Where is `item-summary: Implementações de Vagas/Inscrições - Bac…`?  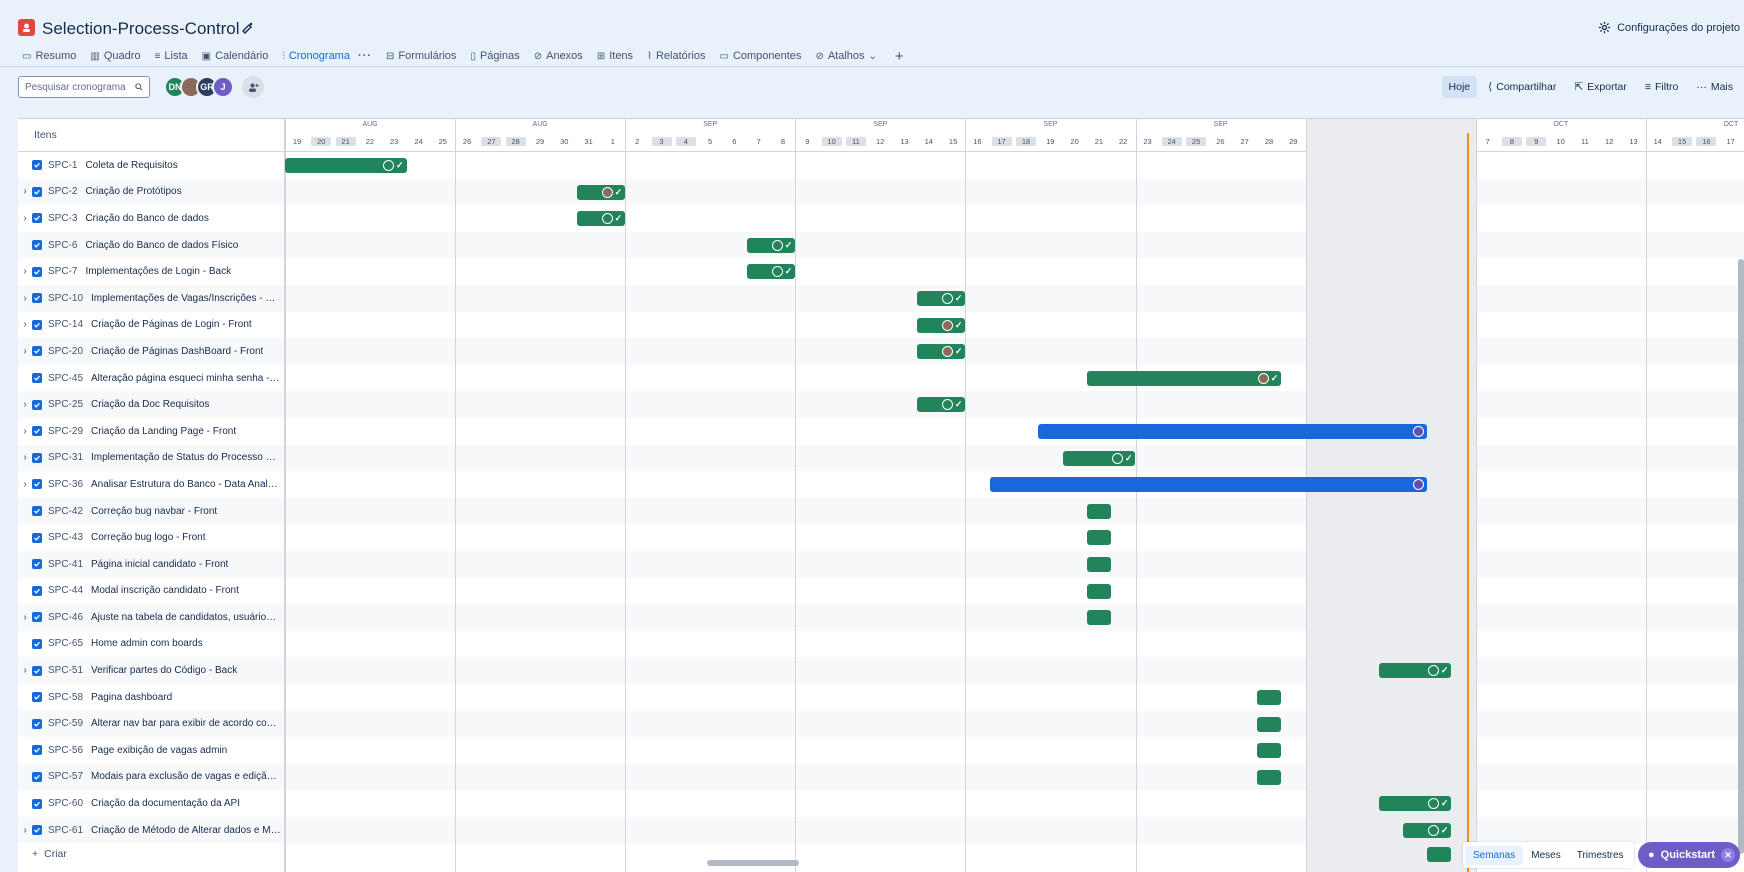
item-summary: Implementações de Vagas/Inscrições - Bac… is located at coordinates (186, 298).